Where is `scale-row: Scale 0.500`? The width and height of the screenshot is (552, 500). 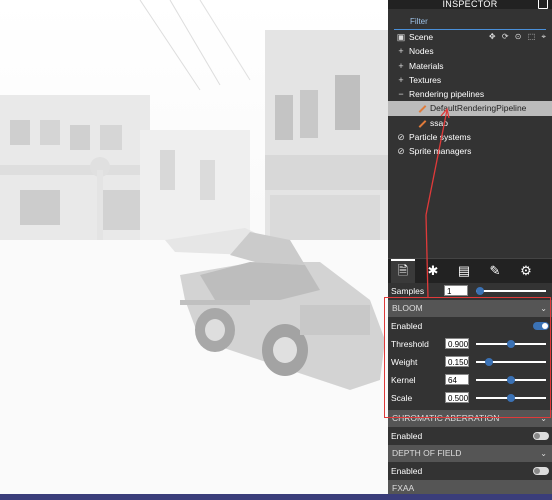 scale-row: Scale 0.500 is located at coordinates (470, 398).